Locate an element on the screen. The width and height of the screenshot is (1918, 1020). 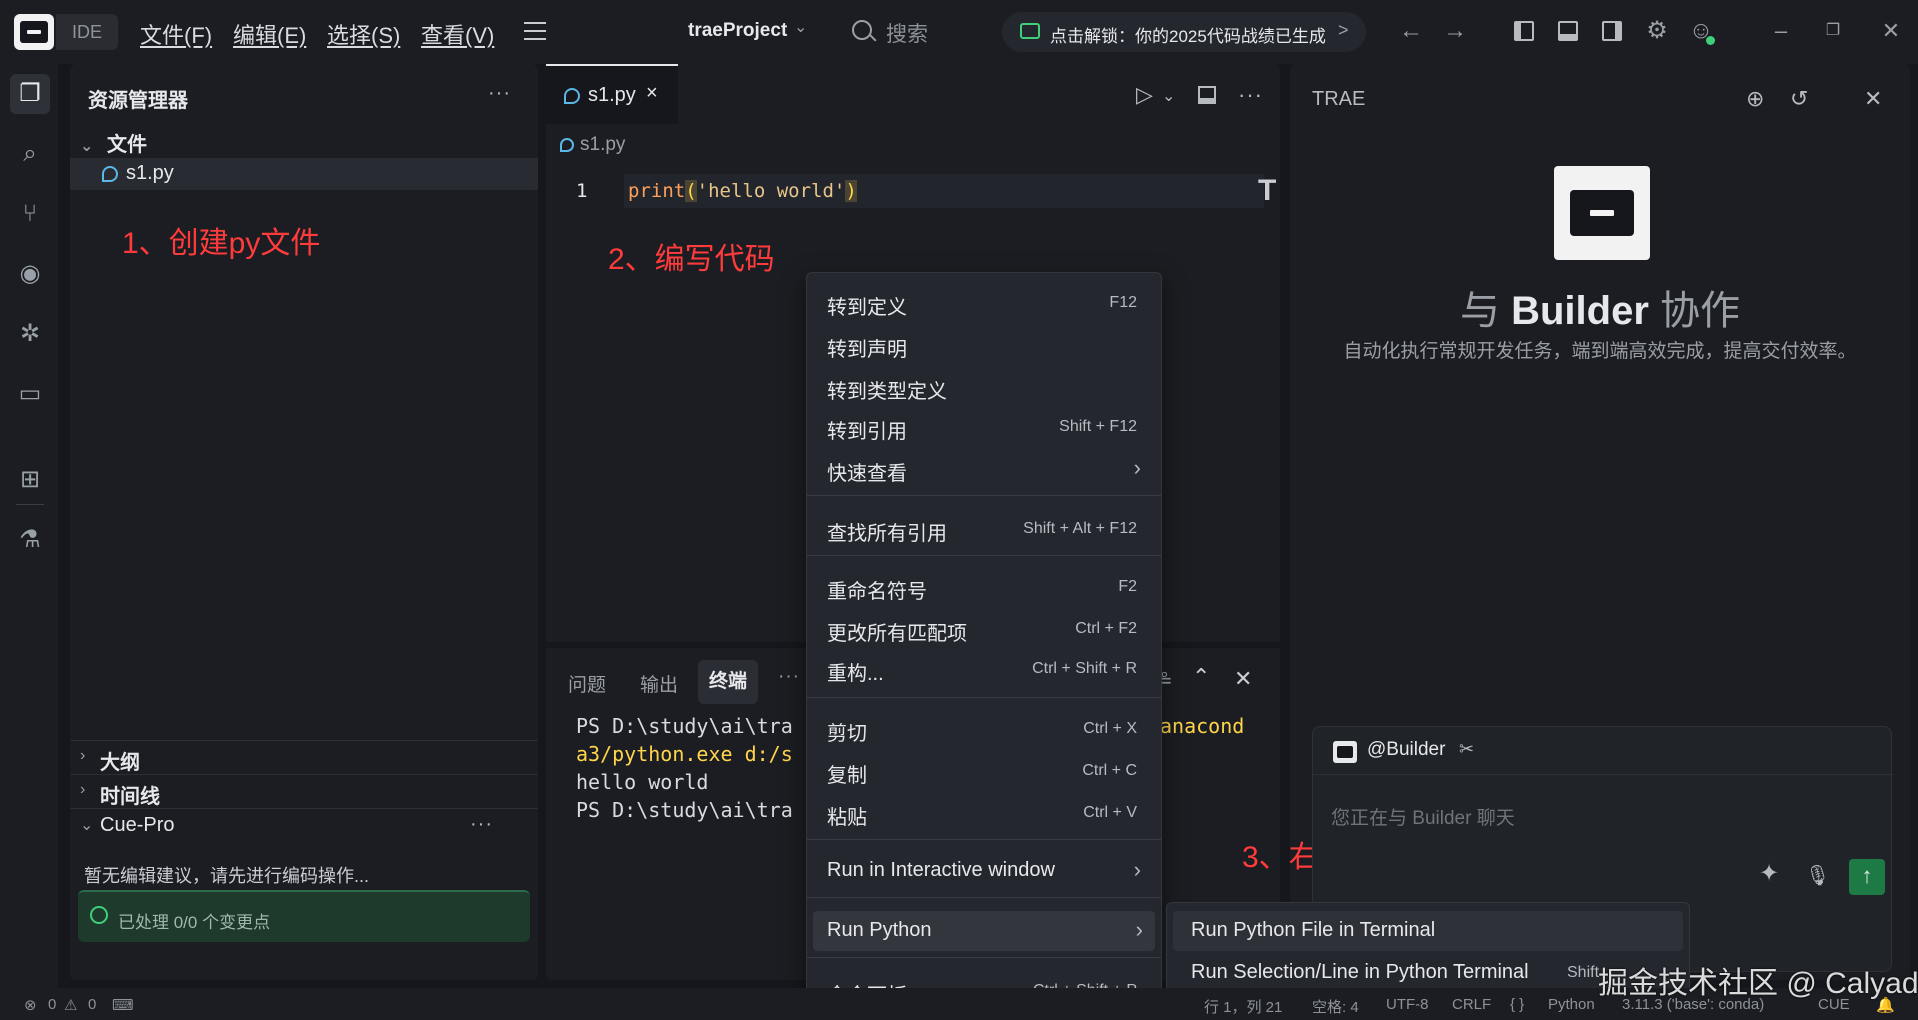
menu-item-find-all-references: 查找所有引用 Shift + Alt + F12 is located at coordinates (984, 529).